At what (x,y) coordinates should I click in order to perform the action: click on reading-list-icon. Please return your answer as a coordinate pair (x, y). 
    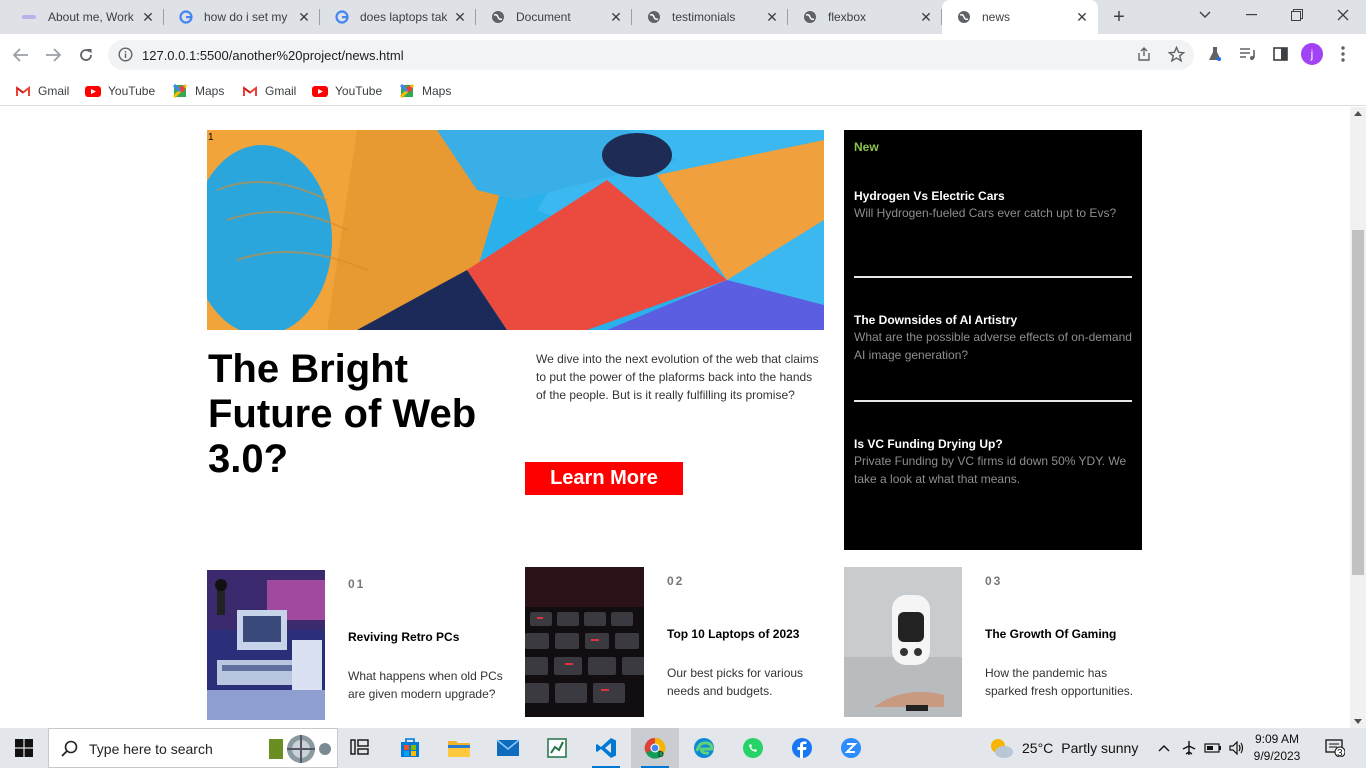
    Looking at the image, I should click on (1247, 54).